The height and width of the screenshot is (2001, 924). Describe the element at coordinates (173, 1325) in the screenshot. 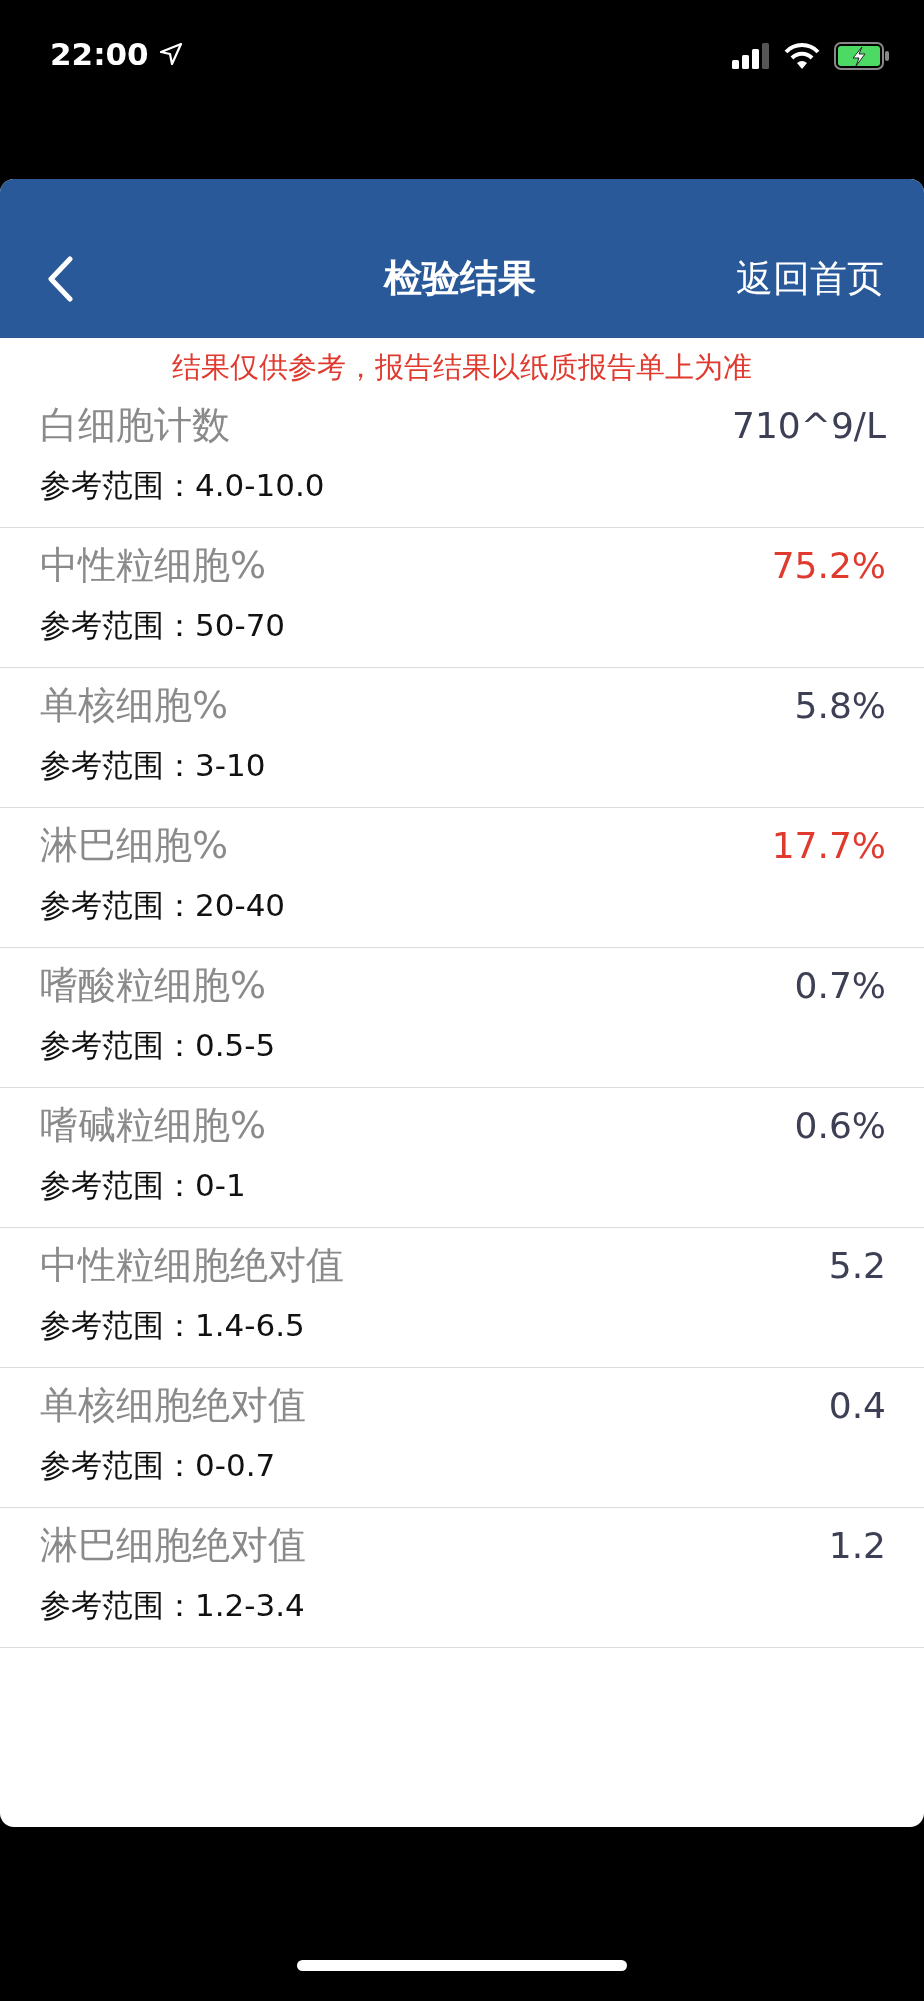

I see `reference-range: 参考范围：1.4-6.5` at that location.